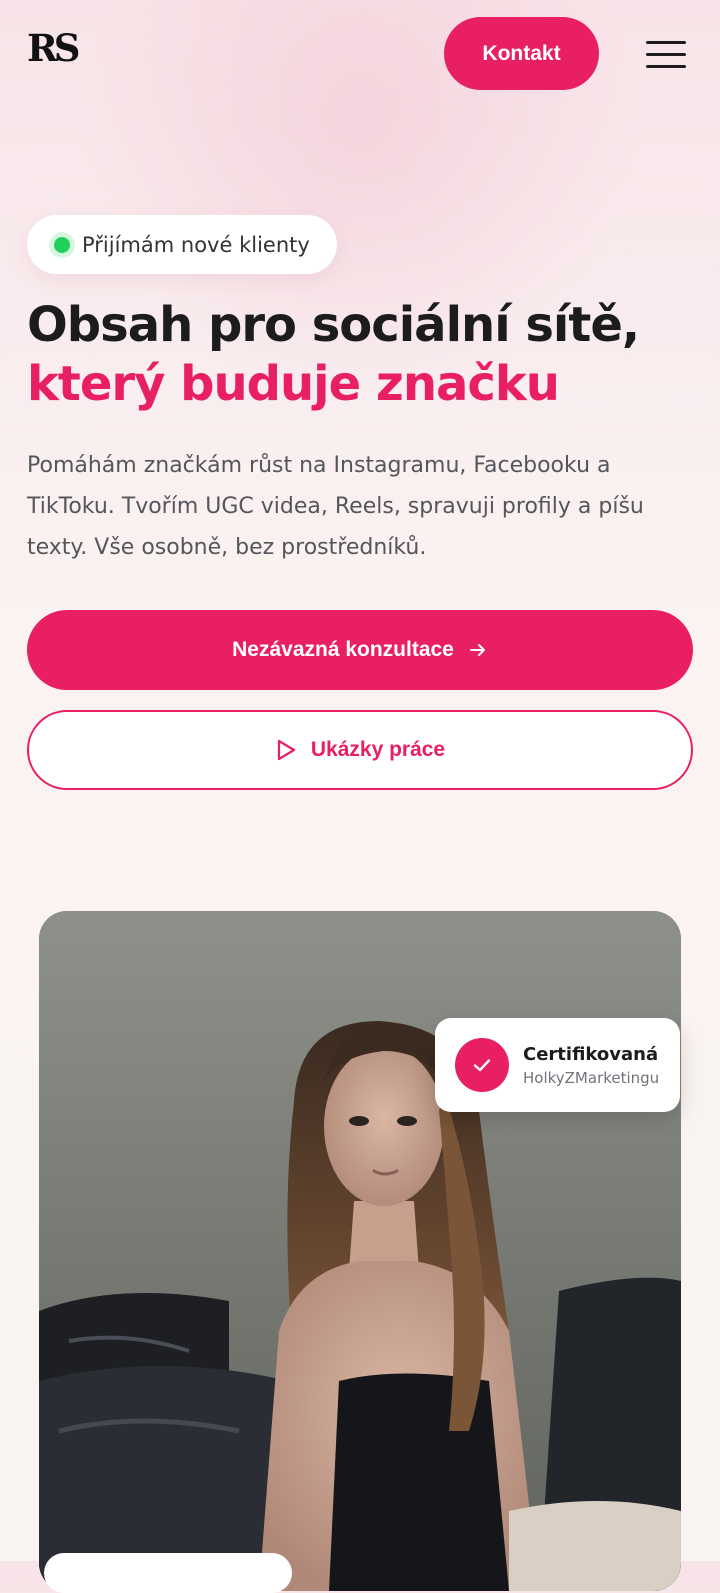 The width and height of the screenshot is (720, 1593). Describe the element at coordinates (286, 750) in the screenshot. I see `play-icon` at that location.